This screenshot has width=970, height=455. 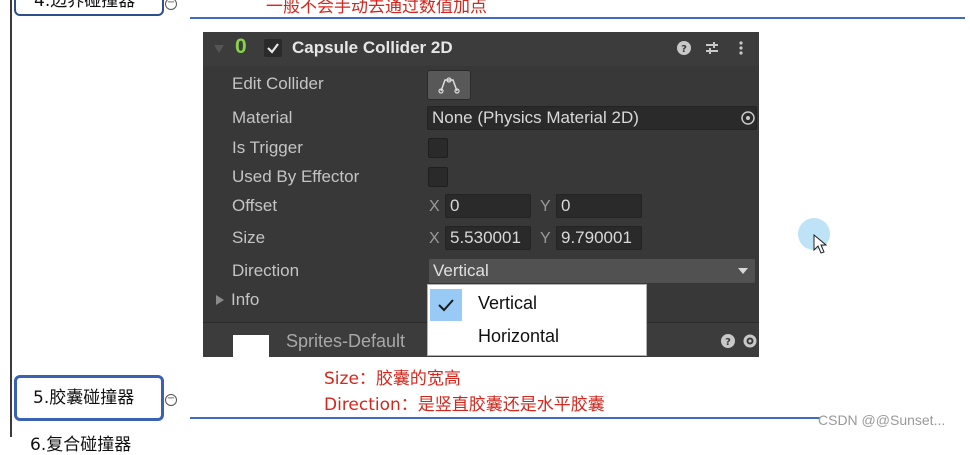 I want to click on menu-item-horizontal: Horizontal, so click(x=537, y=336).